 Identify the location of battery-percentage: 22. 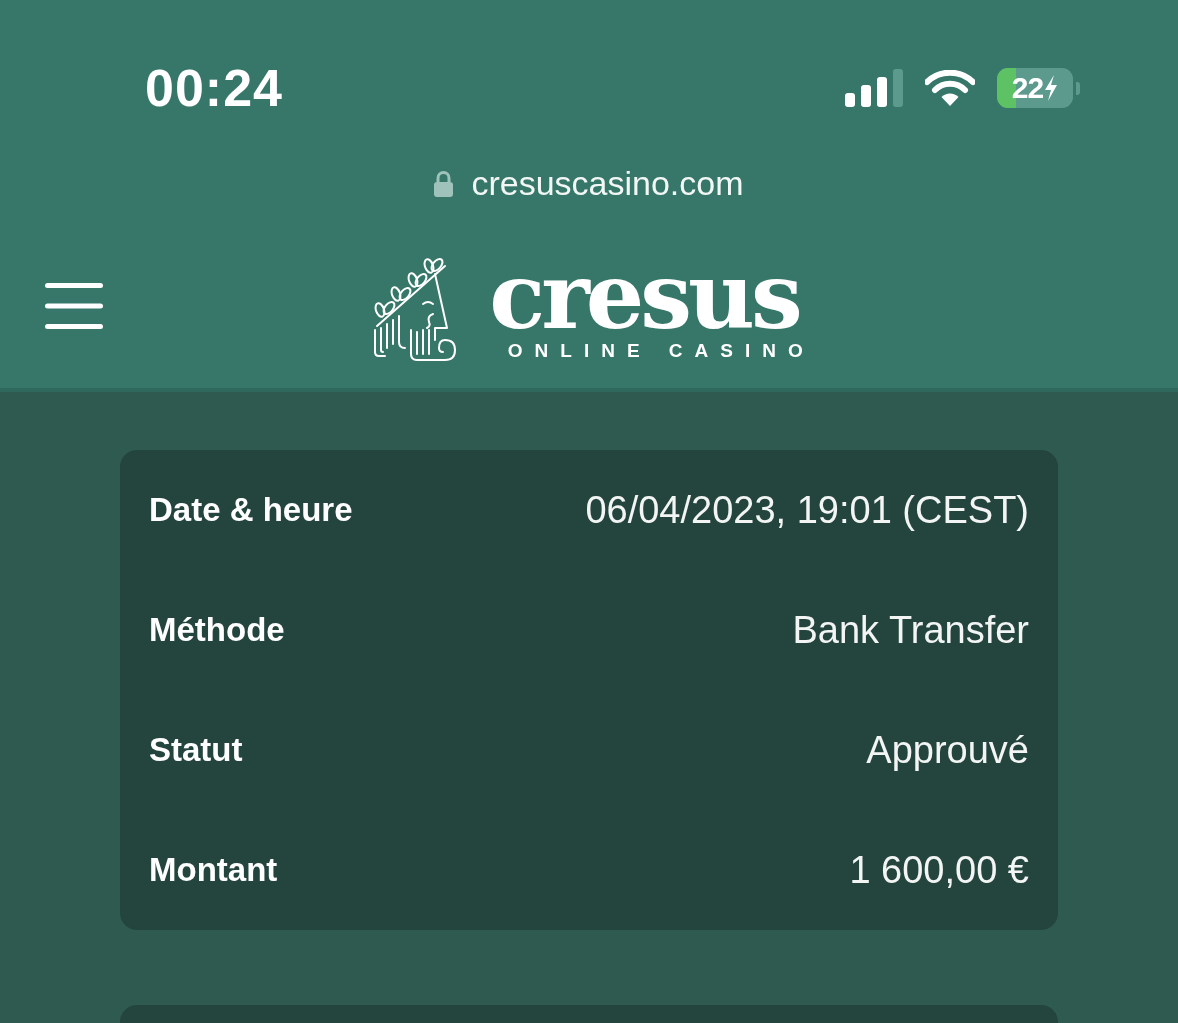
(1027, 88).